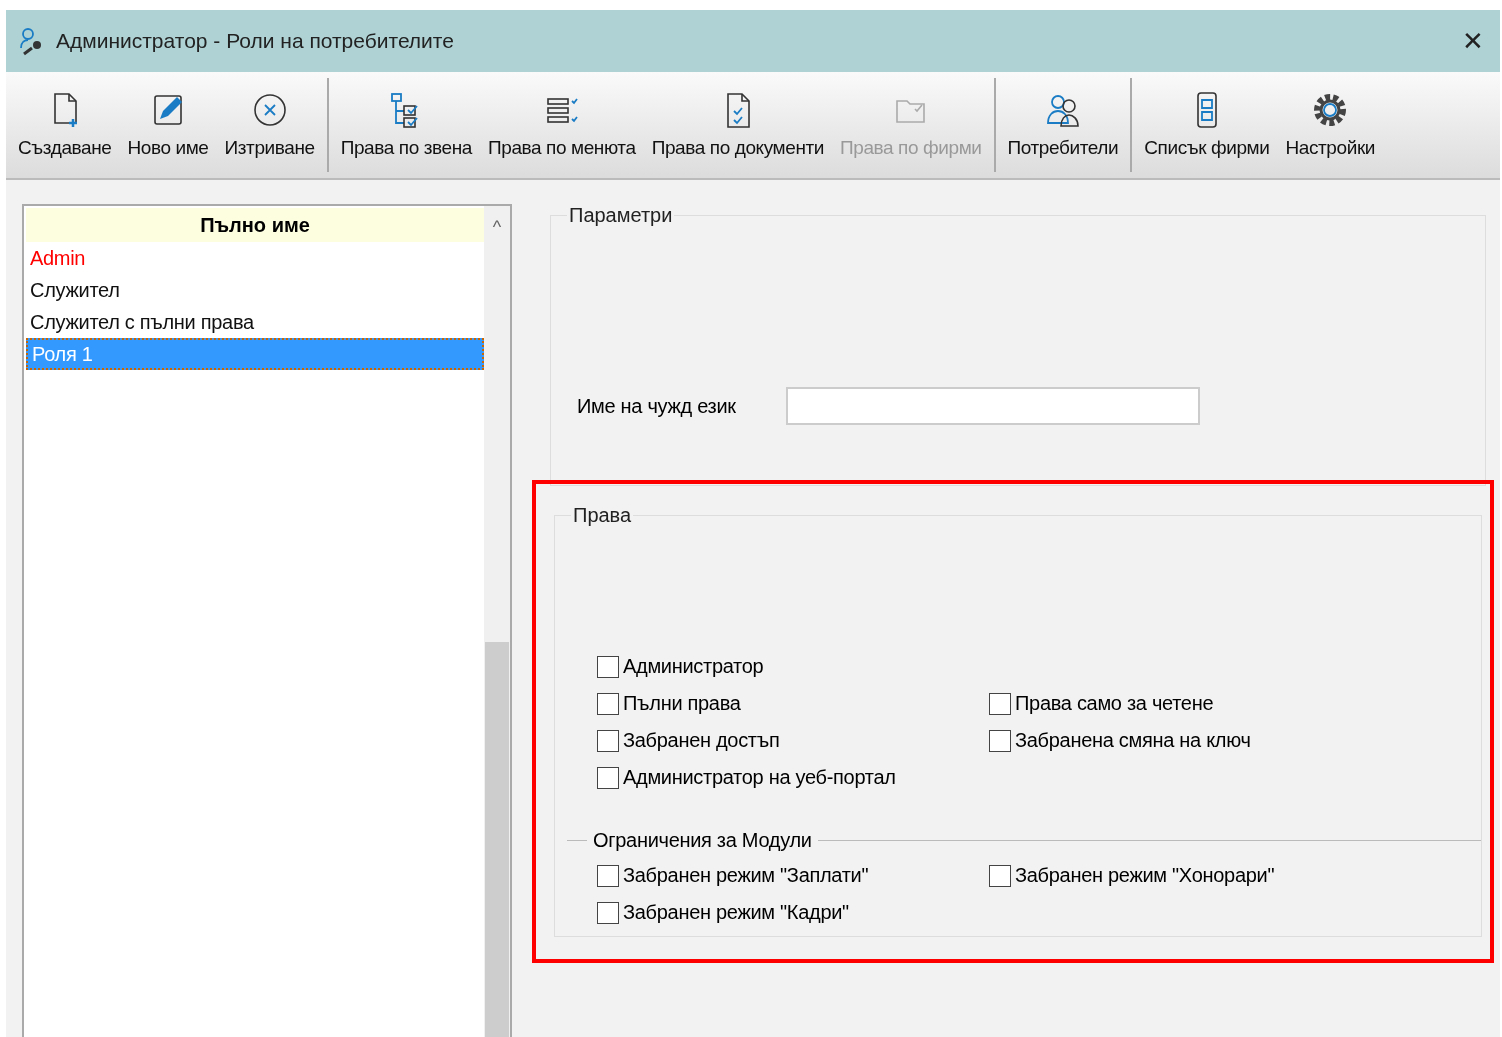 This screenshot has height=1037, width=1502. I want to click on checkbox: Администратор, so click(793, 666).